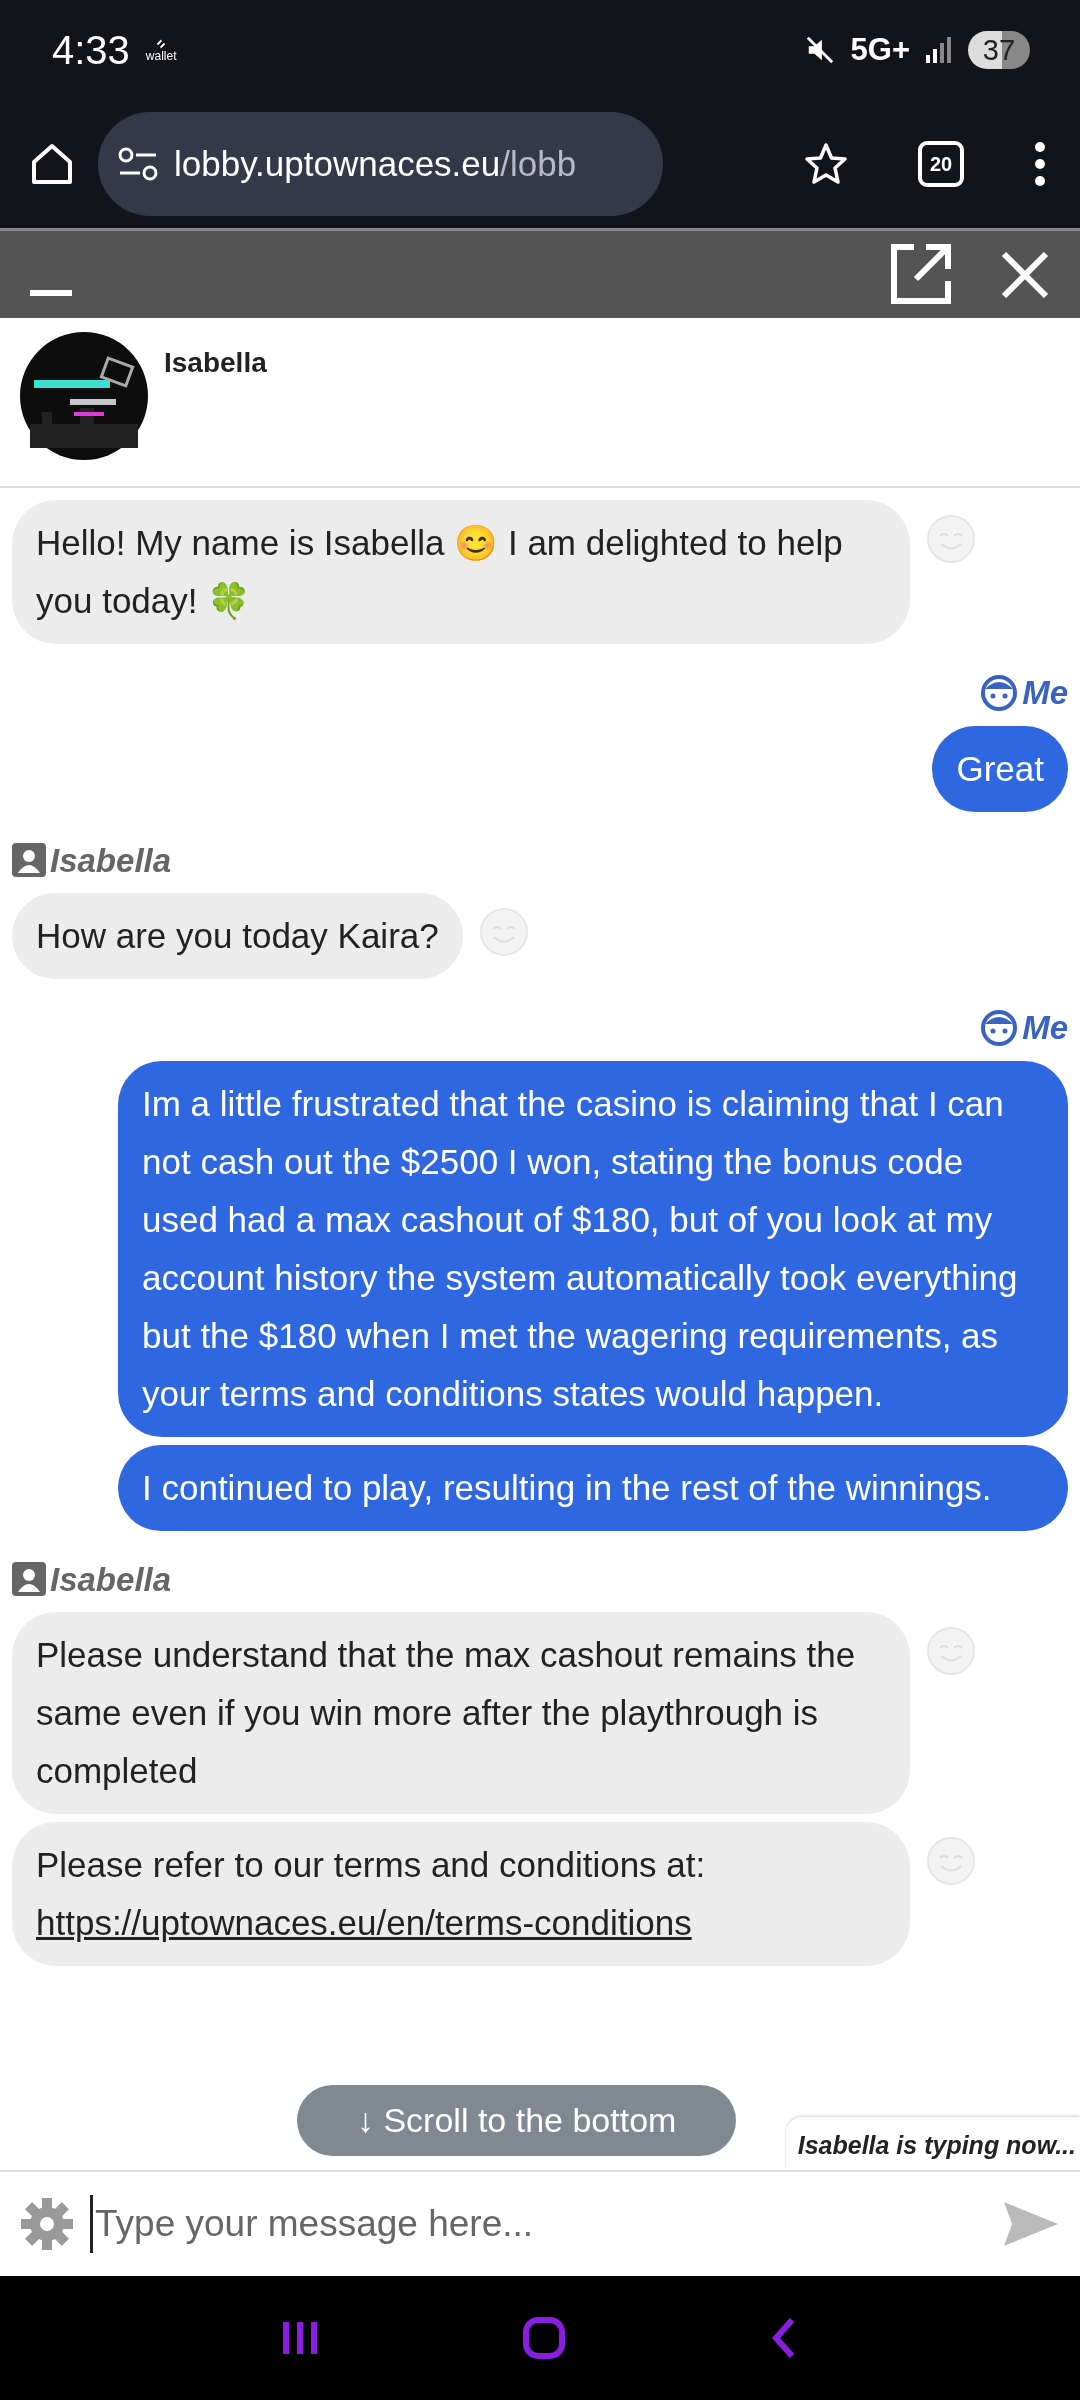 The image size is (1080, 2400). I want to click on message-bubble: How are you today Kaira?, so click(237, 936).